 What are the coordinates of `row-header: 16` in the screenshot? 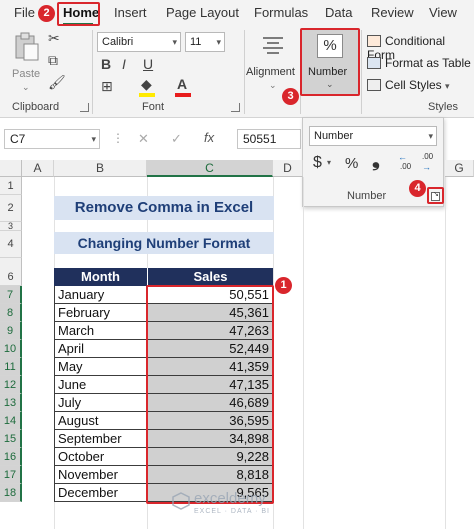 It's located at (11, 457).